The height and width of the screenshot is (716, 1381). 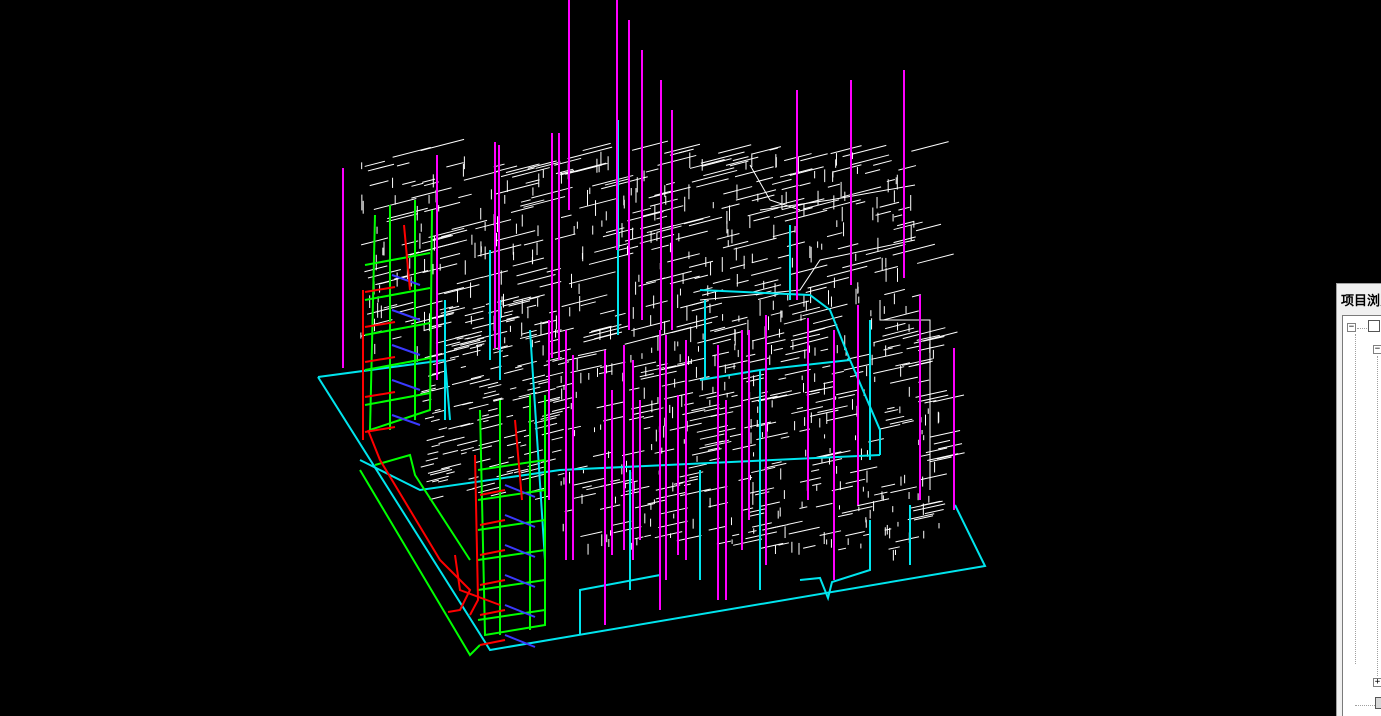 I want to click on tree-guide-line, so click(x=1366, y=705).